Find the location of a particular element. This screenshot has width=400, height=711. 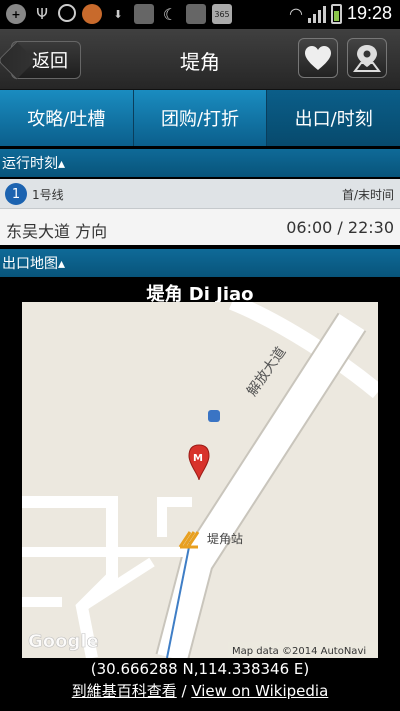

usb-icon: Ψ is located at coordinates (42, 14).